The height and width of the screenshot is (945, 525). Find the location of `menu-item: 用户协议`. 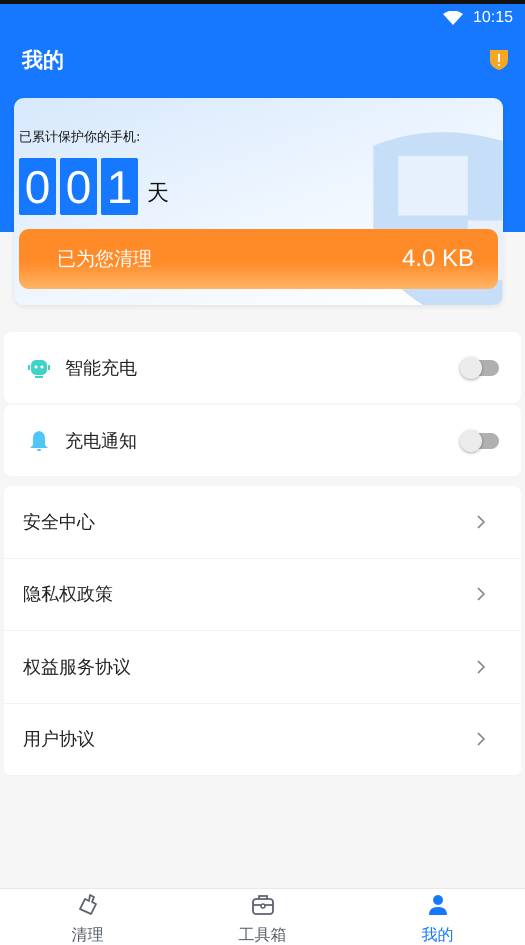

menu-item: 用户协议 is located at coordinates (262, 740).